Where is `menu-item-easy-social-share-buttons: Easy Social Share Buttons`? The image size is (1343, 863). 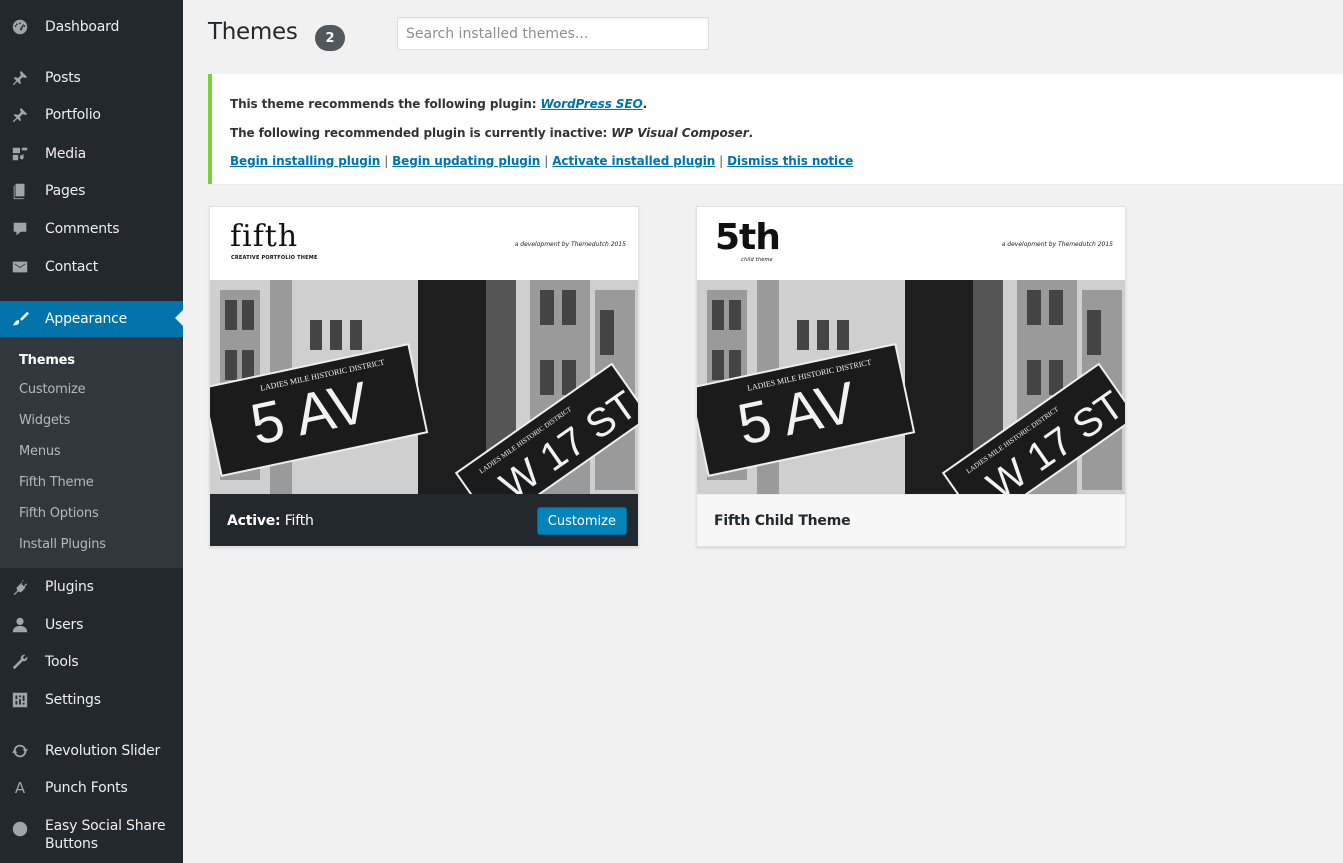 menu-item-easy-social-share-buttons: Easy Social Share Buttons is located at coordinates (91, 839).